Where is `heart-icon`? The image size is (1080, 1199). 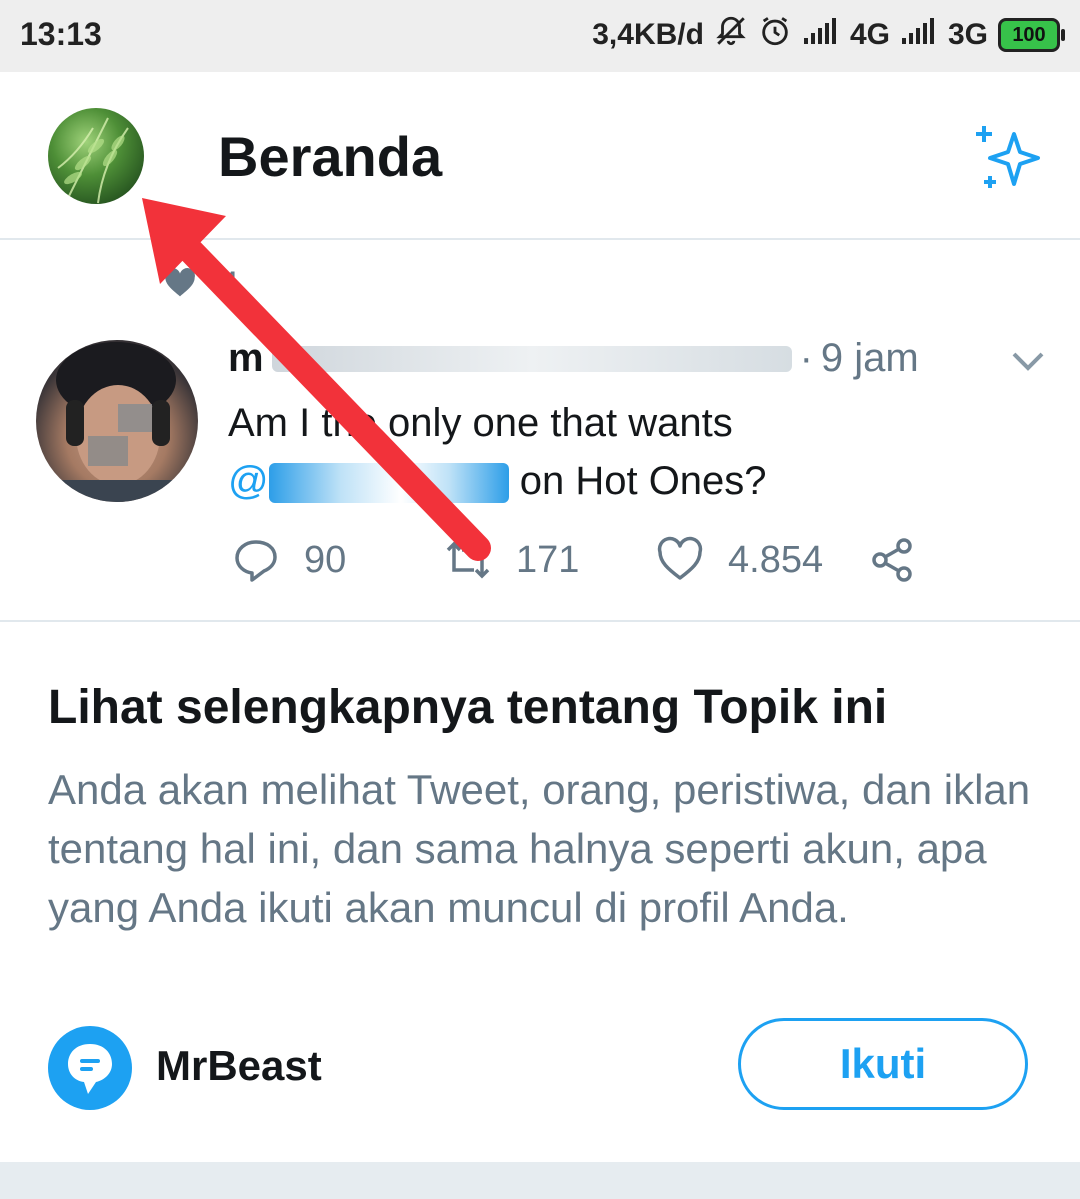 heart-icon is located at coordinates (180, 282).